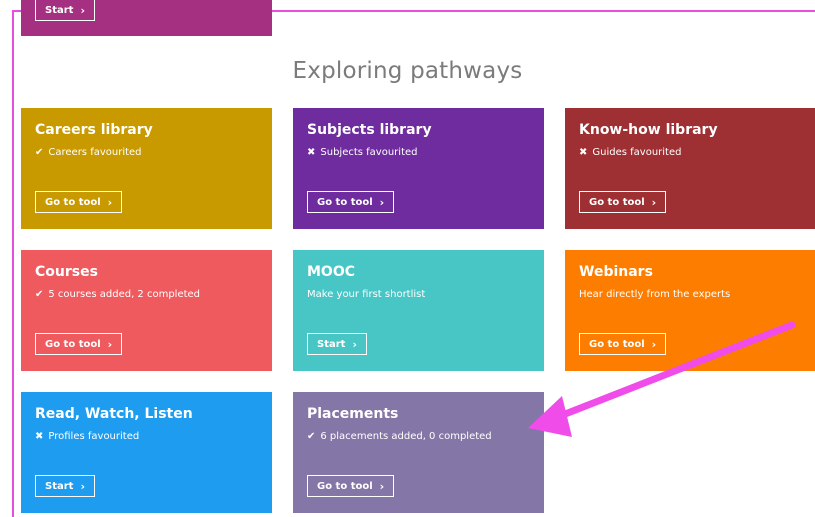 This screenshot has height=517, width=815. I want to click on tile-title: Placements, so click(353, 414).